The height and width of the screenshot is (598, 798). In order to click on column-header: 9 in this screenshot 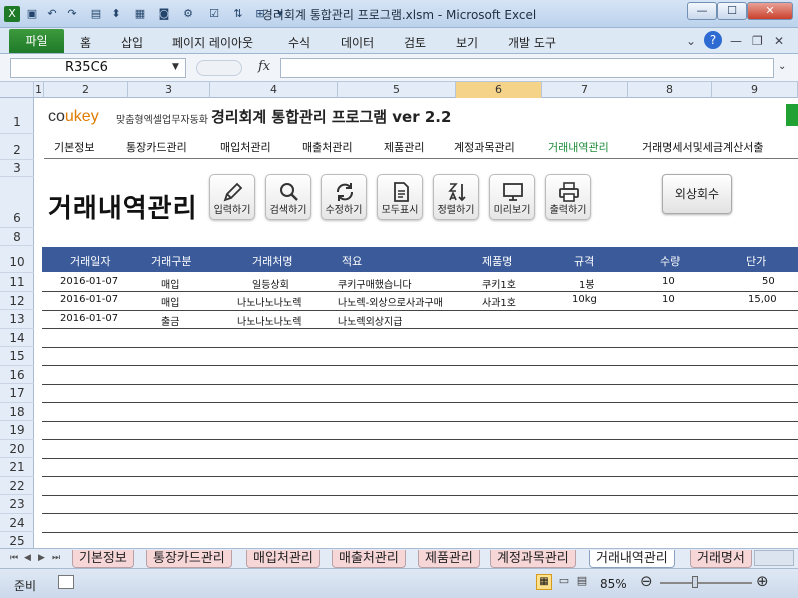, I will do `click(755, 90)`.